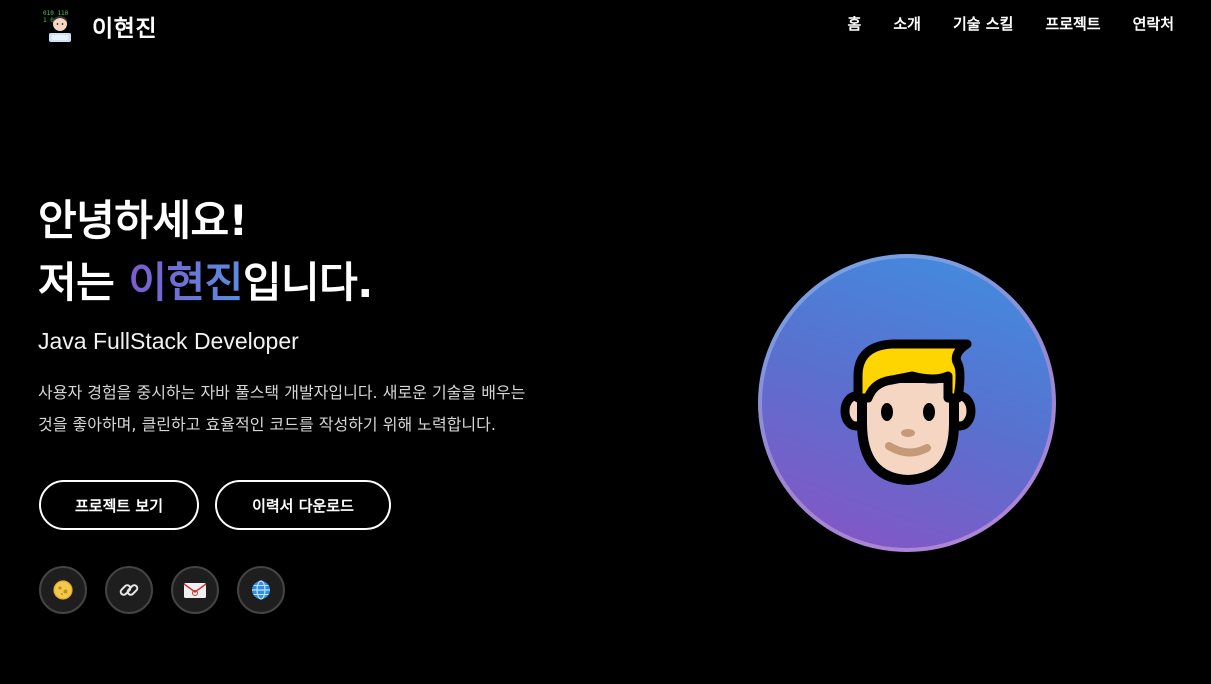 This screenshot has height=684, width=1211. I want to click on link-icon, so click(129, 590).